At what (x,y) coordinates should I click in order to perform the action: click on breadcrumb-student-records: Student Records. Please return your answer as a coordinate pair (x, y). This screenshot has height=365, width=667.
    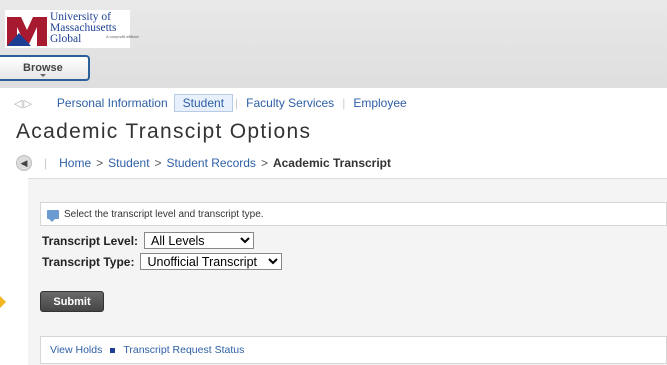
    Looking at the image, I should click on (211, 163).